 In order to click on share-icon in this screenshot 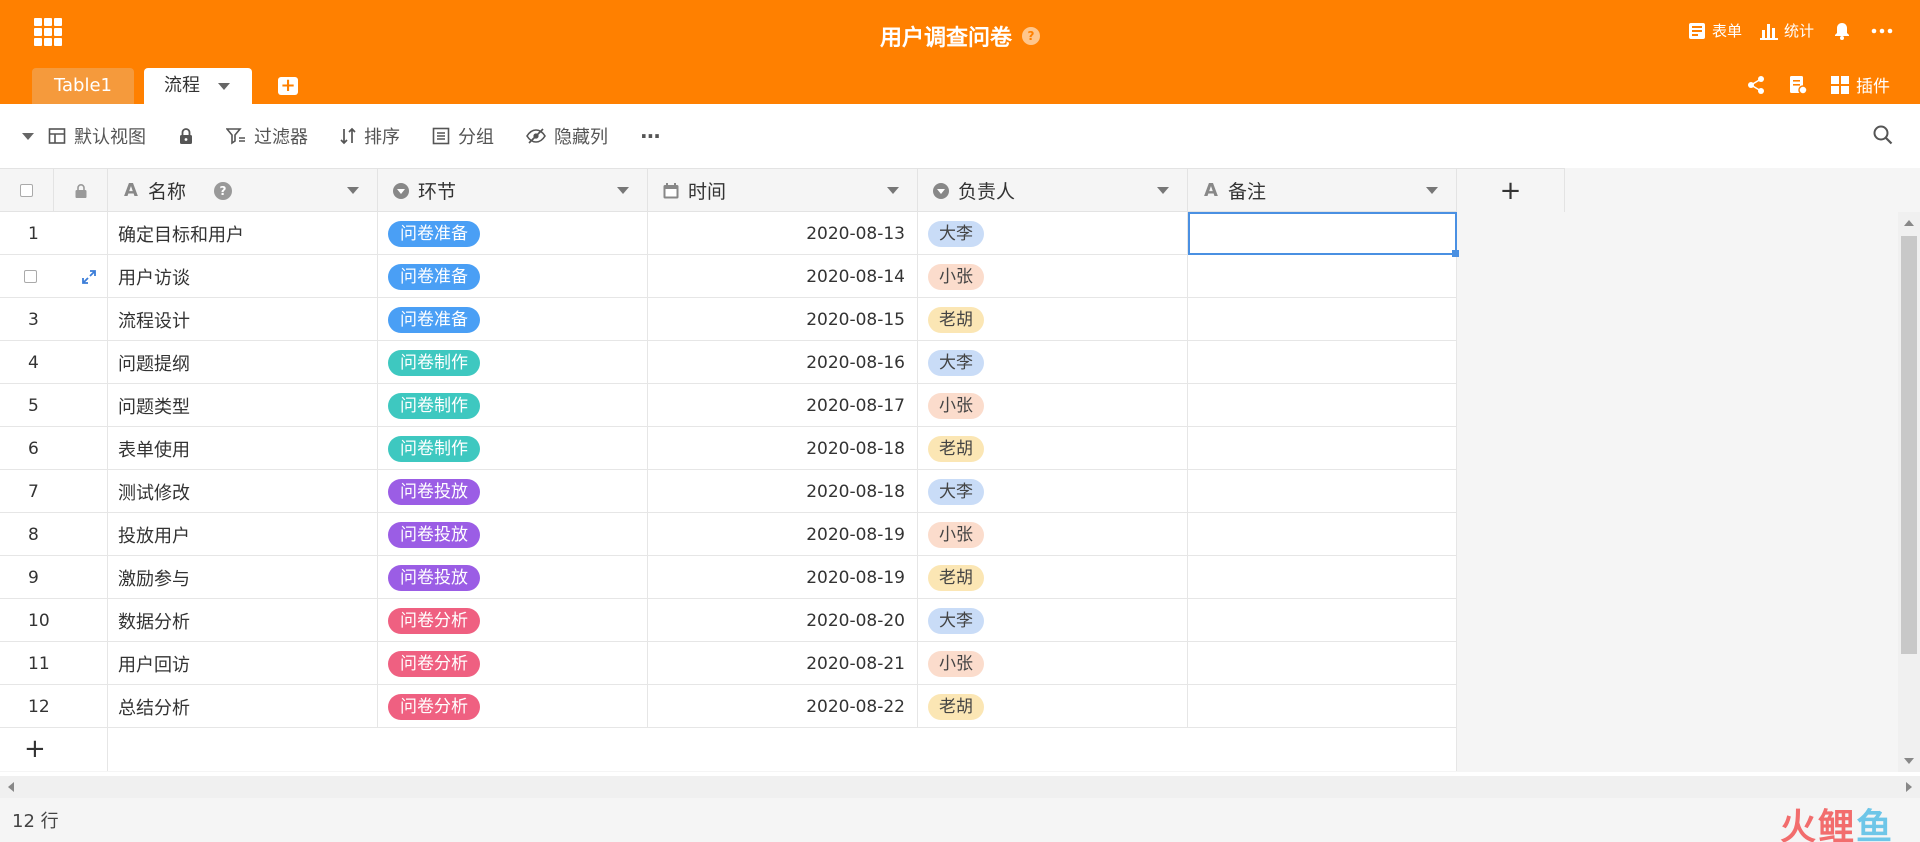, I will do `click(1756, 85)`.